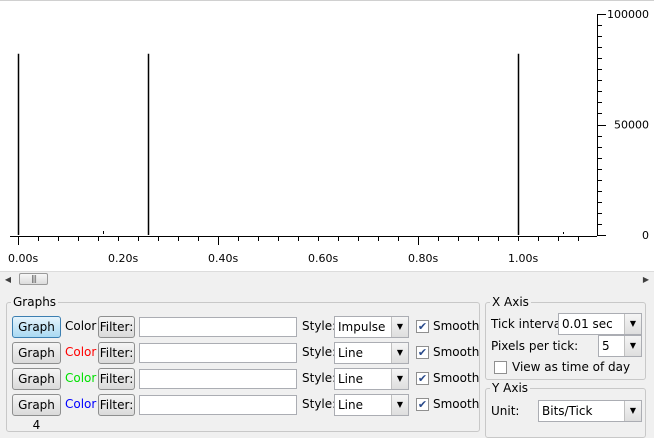 This screenshot has height=438, width=654. I want to click on y-tick-label: 50000, so click(631, 125).